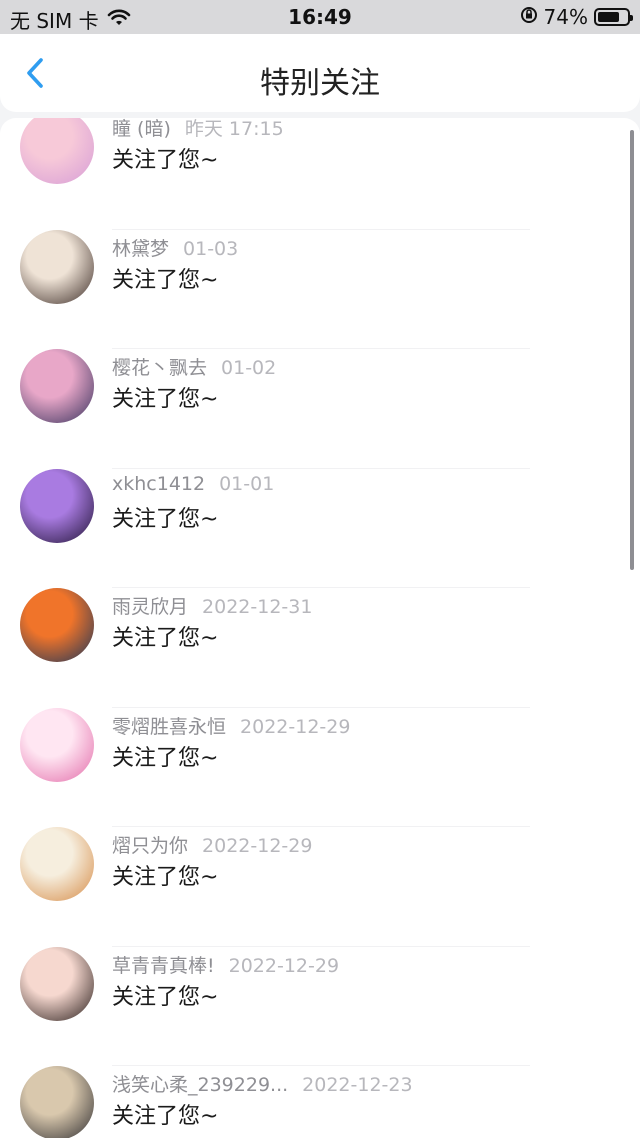 The width and height of the screenshot is (640, 1138). What do you see at coordinates (158, 484) in the screenshot?
I see `user-name: xkhc1412` at bounding box center [158, 484].